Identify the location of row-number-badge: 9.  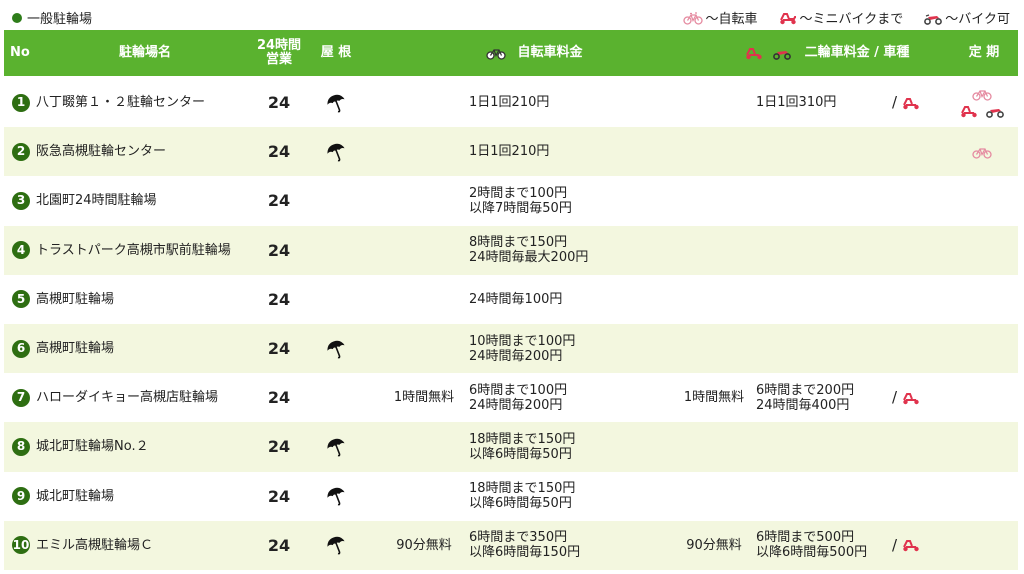
(21, 496).